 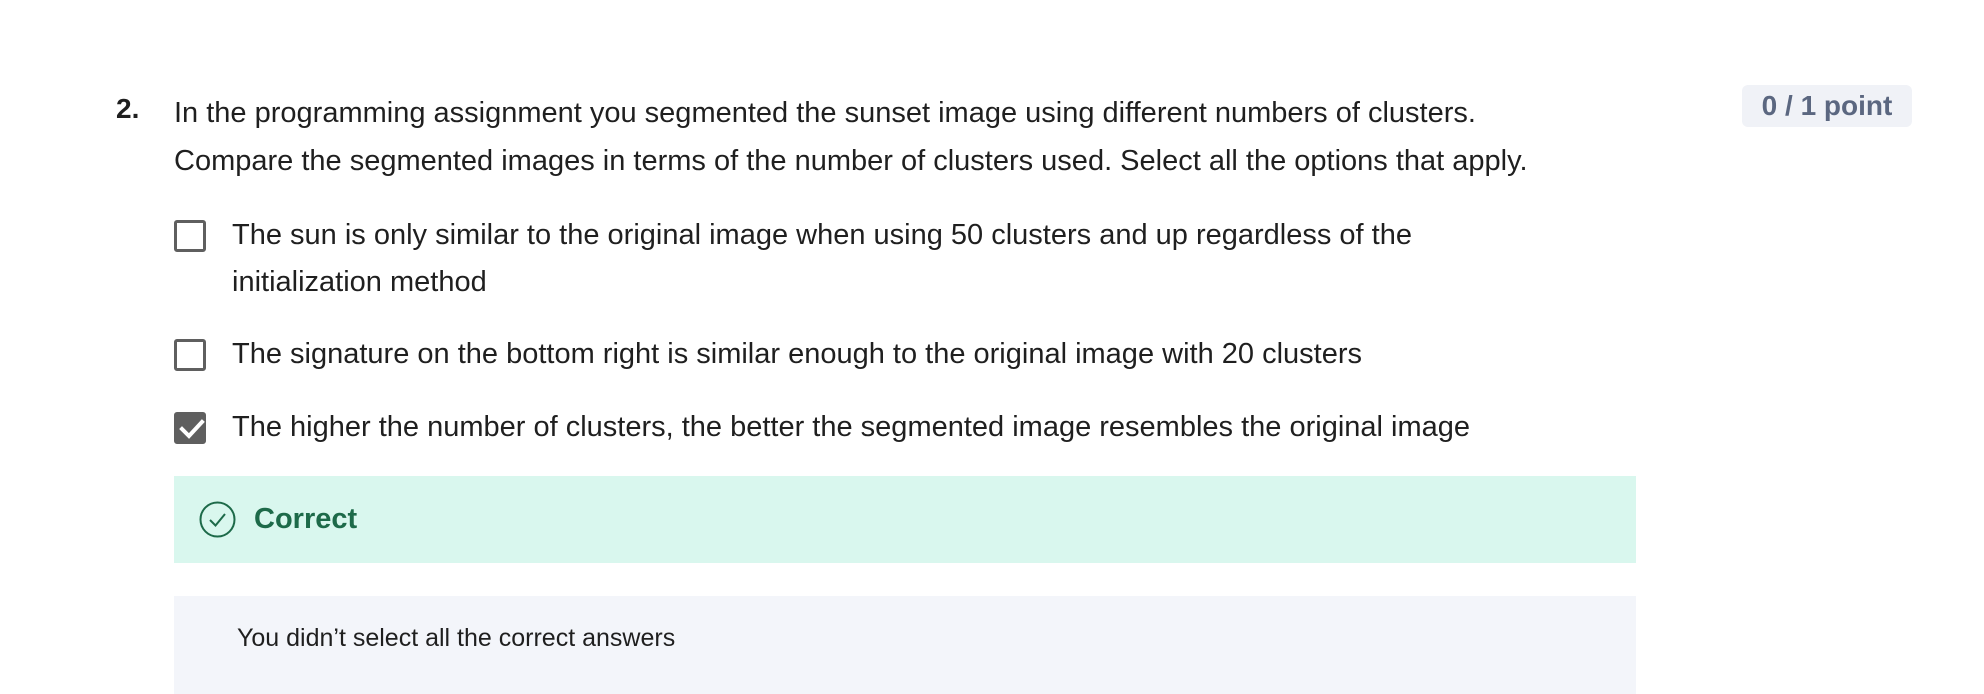 I want to click on points-badge: 0 / 1 point, so click(x=1827, y=106).